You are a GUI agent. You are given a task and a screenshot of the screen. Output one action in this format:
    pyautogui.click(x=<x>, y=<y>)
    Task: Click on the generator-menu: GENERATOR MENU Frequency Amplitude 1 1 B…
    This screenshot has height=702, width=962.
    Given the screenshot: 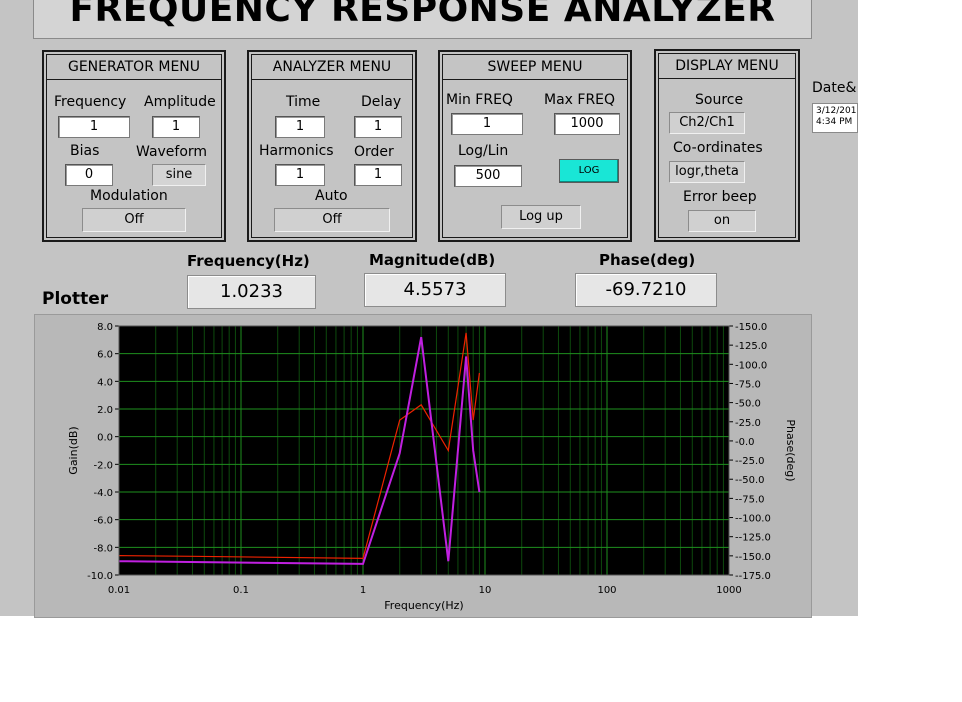 What is the action you would take?
    pyautogui.click(x=134, y=146)
    